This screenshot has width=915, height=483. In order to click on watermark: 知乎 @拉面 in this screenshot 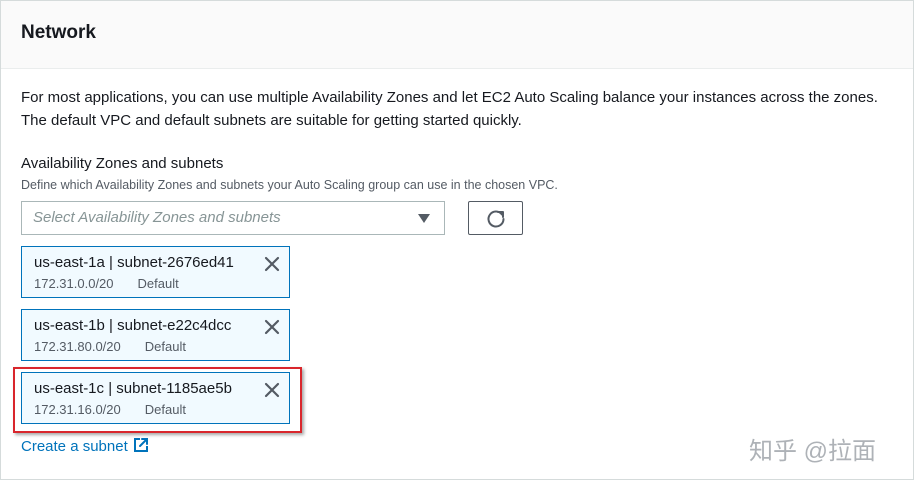, I will do `click(813, 451)`.